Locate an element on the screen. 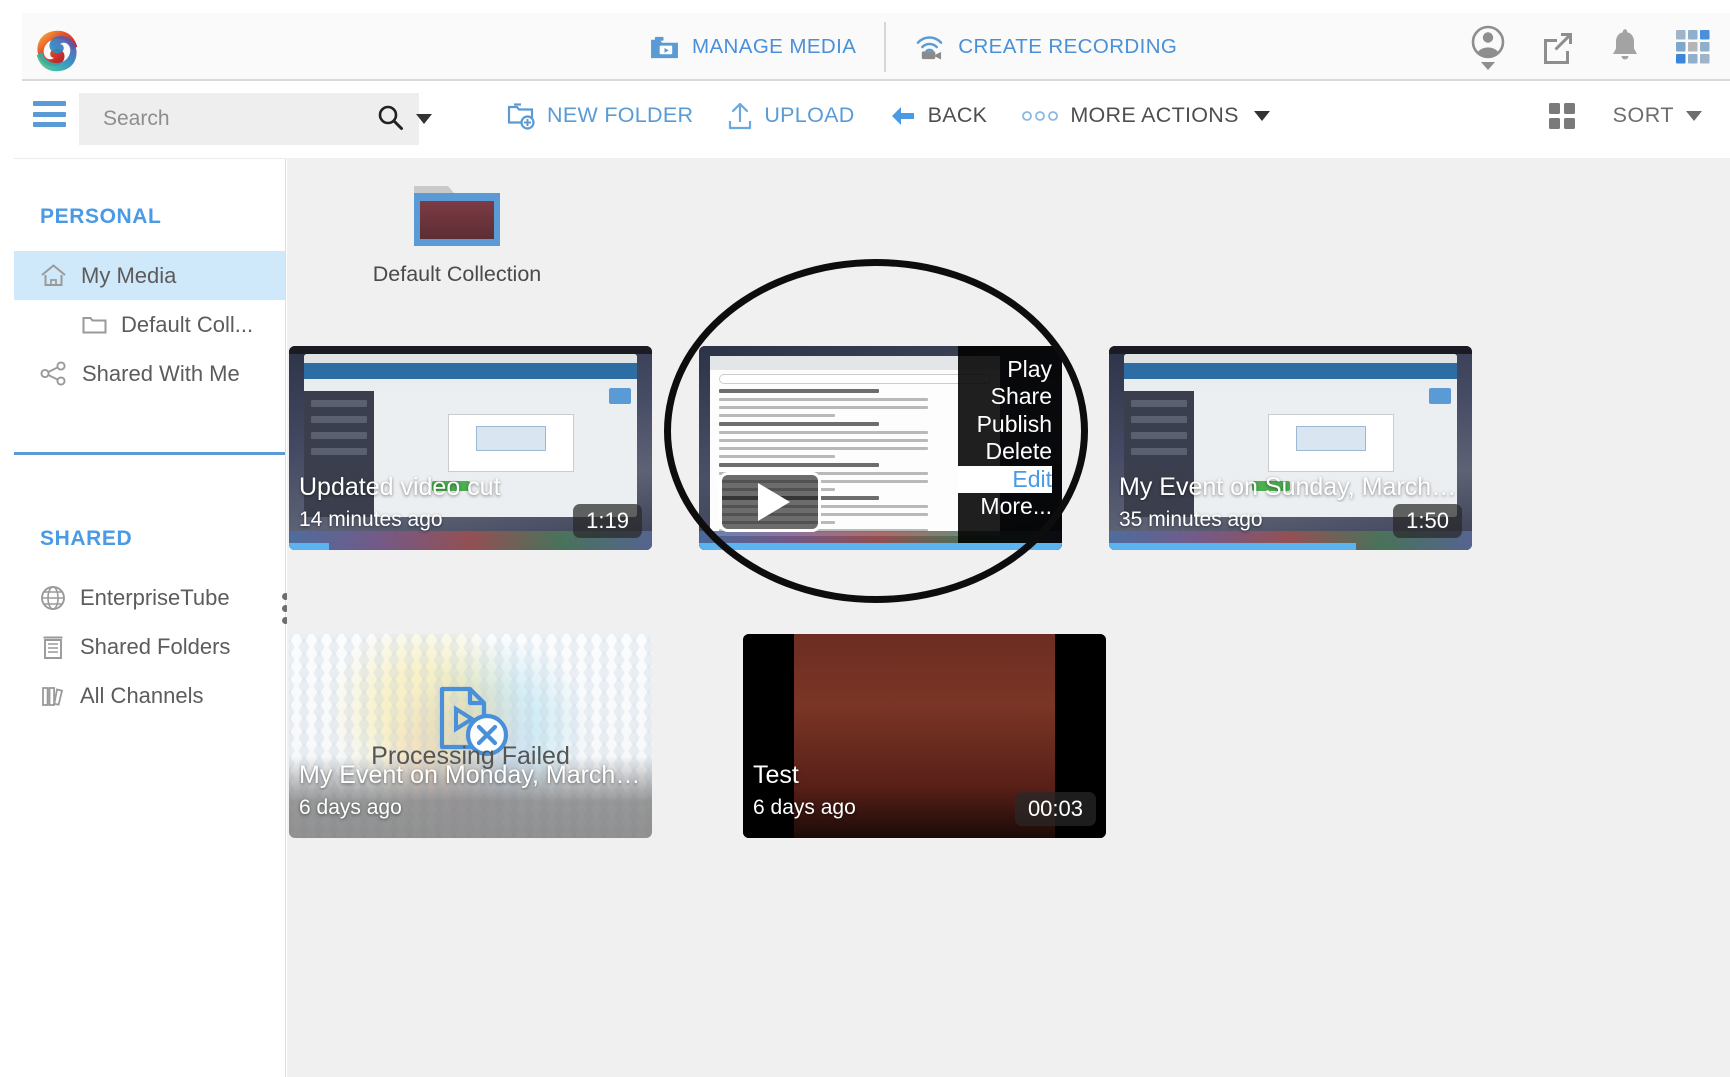 The image size is (1730, 1077). collection-folder-icon is located at coordinates (457, 216).